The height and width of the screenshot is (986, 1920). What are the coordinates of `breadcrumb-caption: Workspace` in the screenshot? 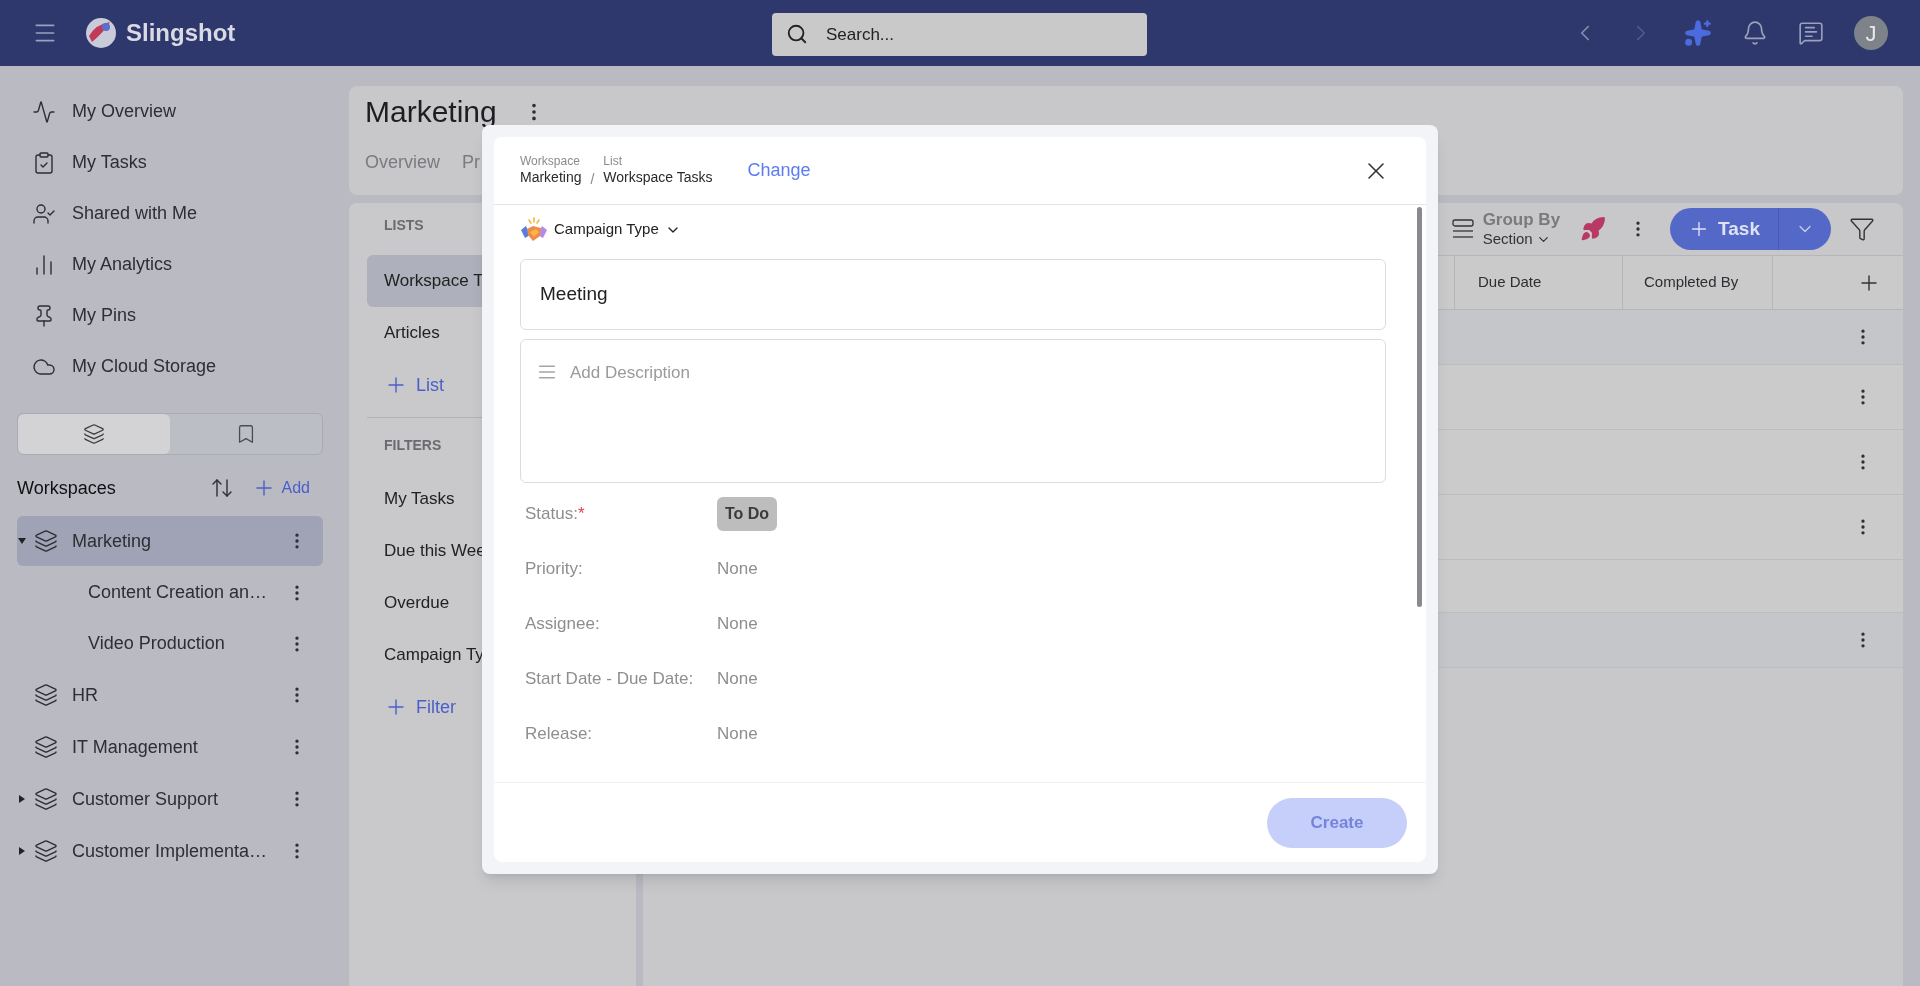 It's located at (550, 162).